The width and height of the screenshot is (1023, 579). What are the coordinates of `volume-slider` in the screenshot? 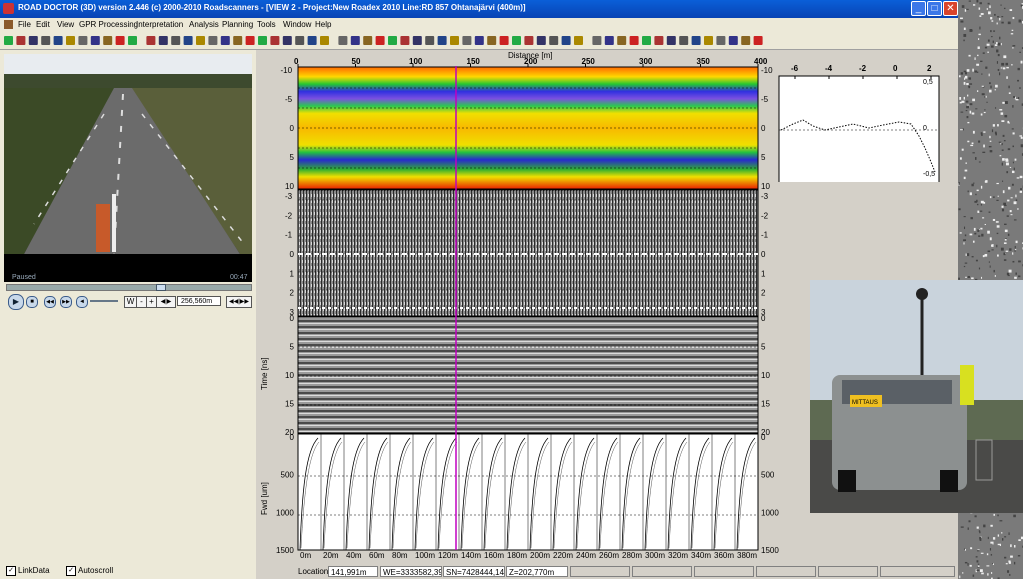 It's located at (104, 301).